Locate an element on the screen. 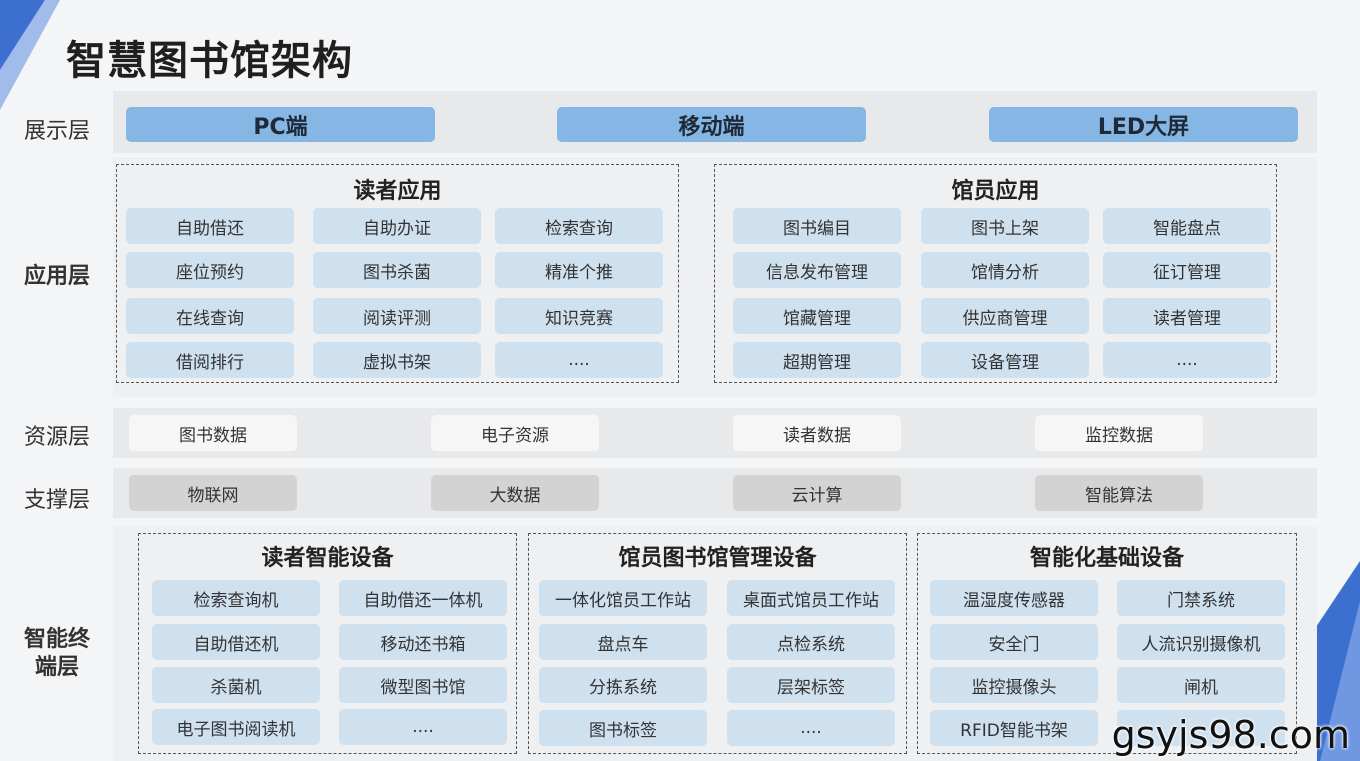 The image size is (1360, 761). display-mobile: 移动端 is located at coordinates (711, 124).